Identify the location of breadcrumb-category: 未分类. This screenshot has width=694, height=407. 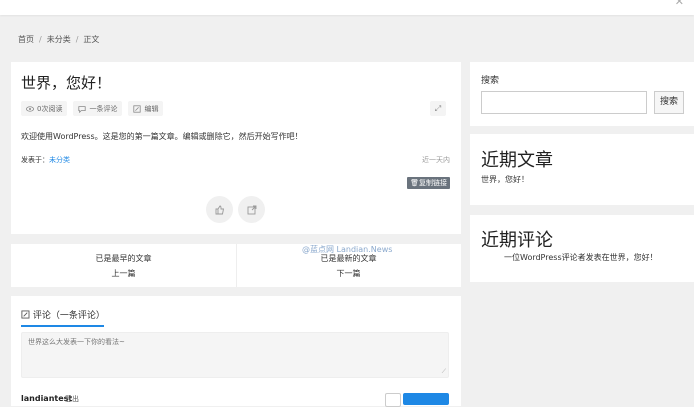
(59, 39).